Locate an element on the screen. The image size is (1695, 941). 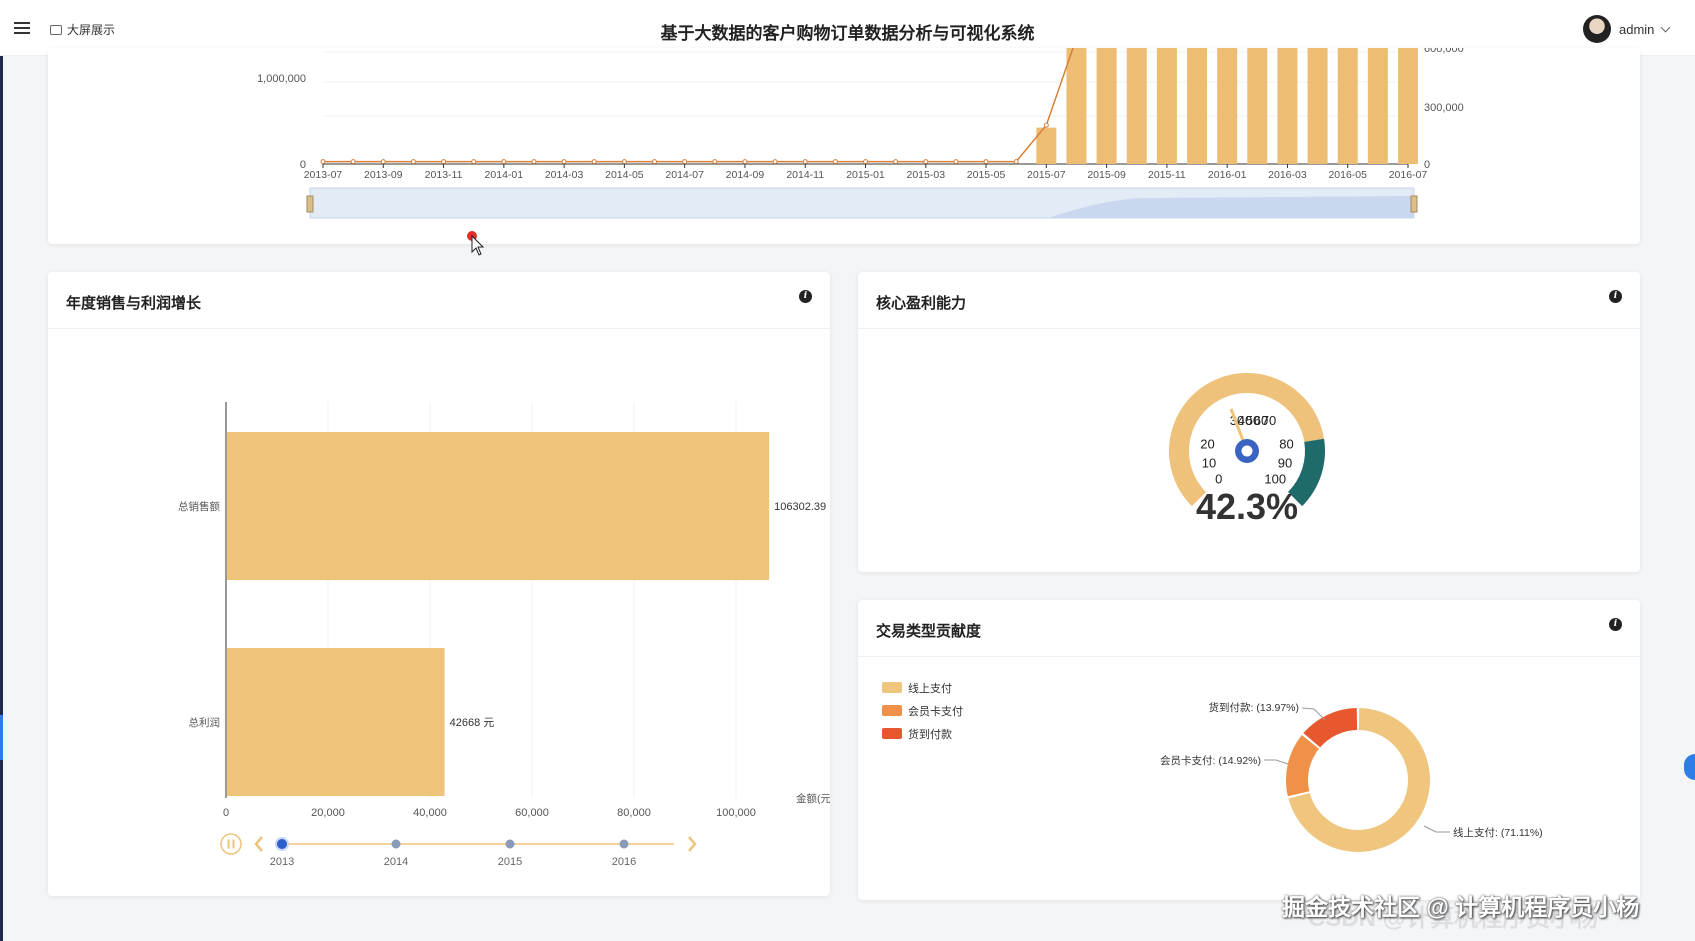
x-tick-label: 100,000 is located at coordinates (736, 813).